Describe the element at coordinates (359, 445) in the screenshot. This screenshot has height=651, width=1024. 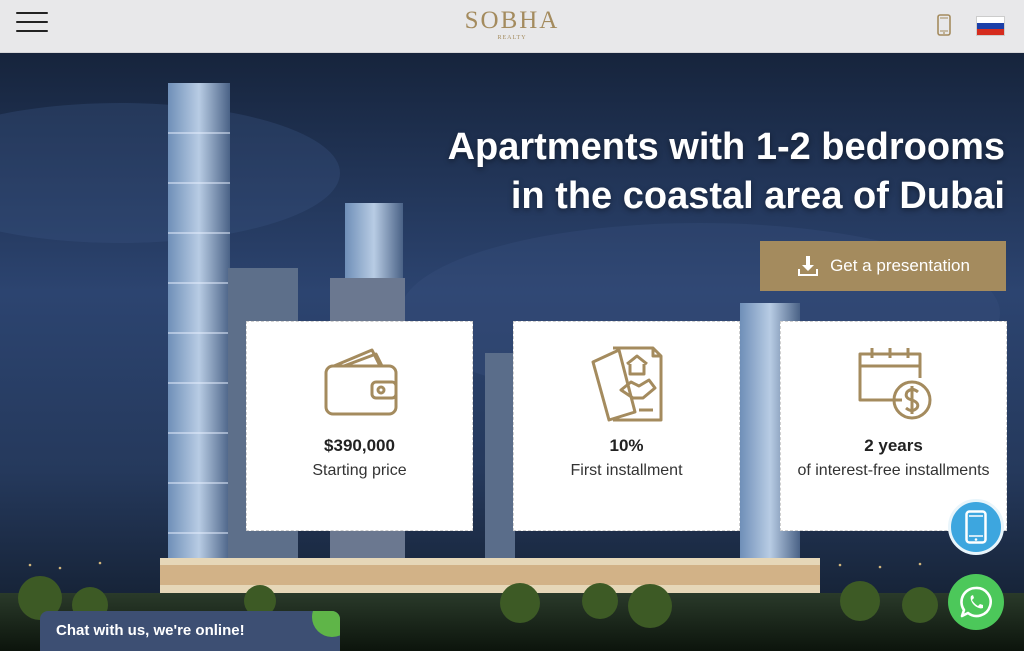
I see `price-value: $390,000` at that location.